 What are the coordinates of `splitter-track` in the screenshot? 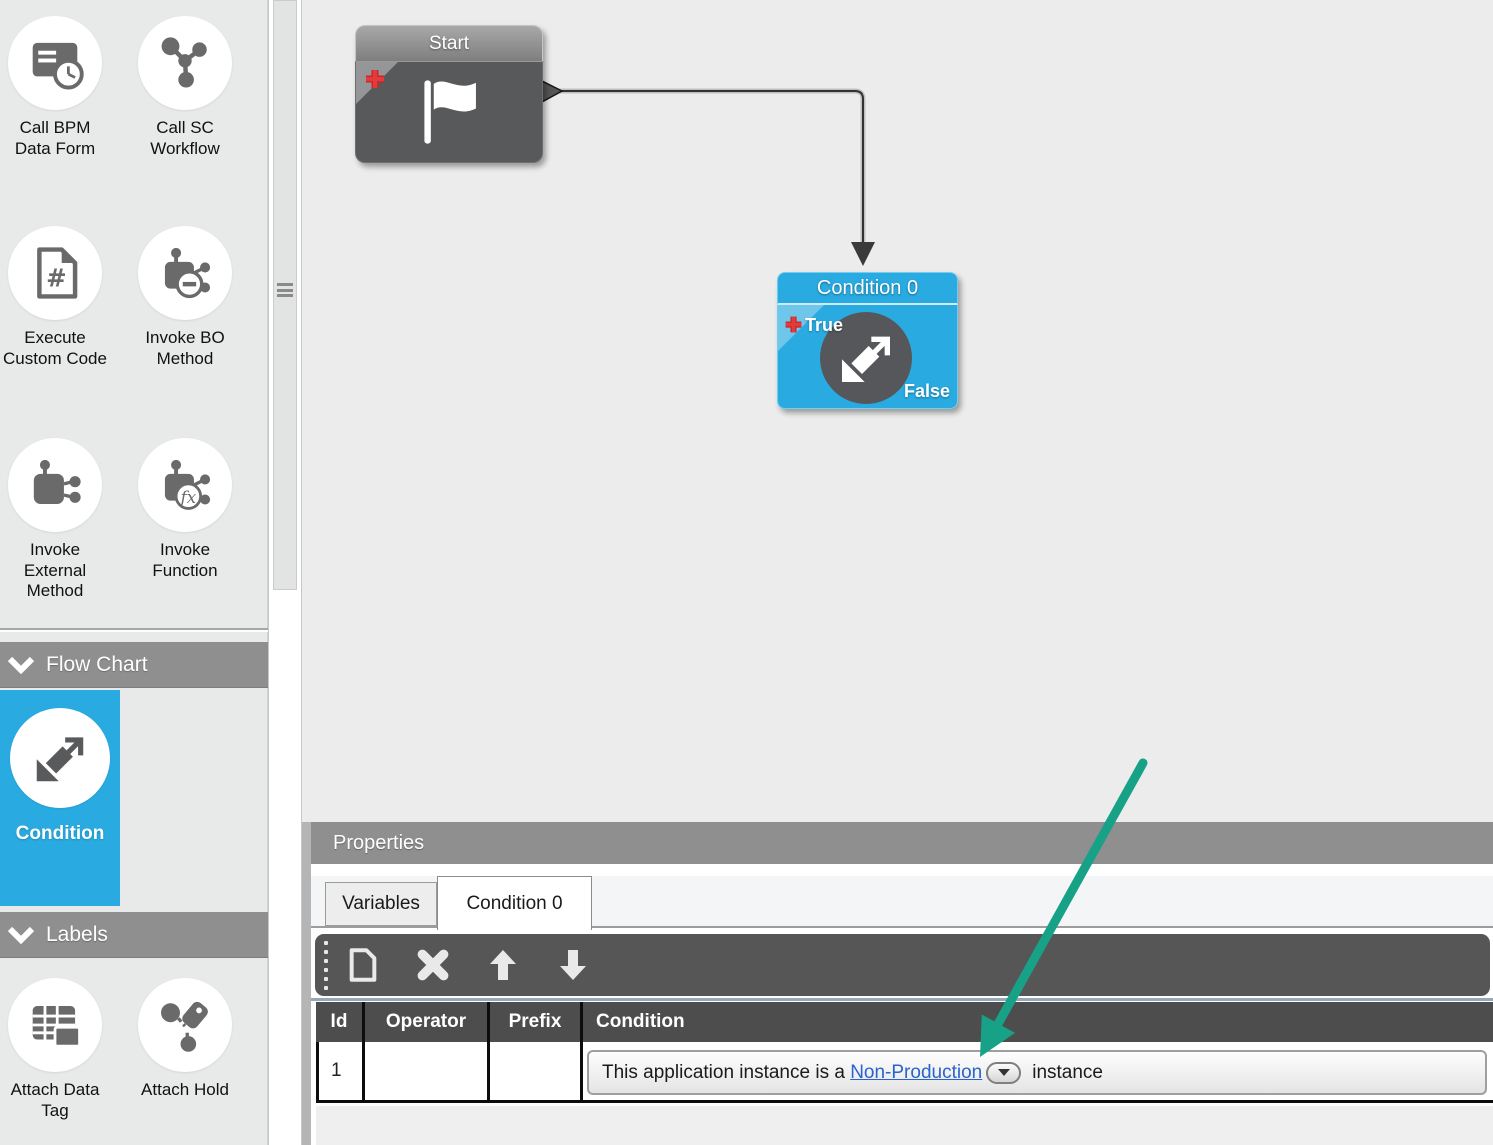 It's located at (285, 295).